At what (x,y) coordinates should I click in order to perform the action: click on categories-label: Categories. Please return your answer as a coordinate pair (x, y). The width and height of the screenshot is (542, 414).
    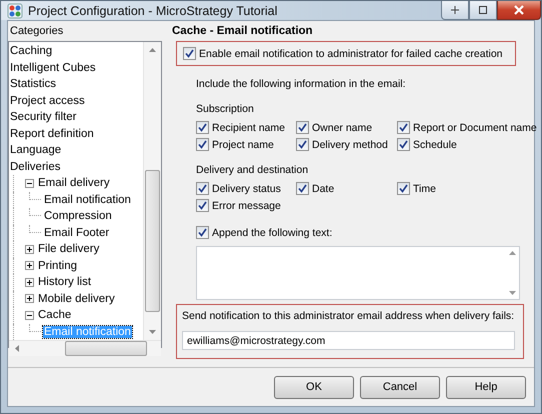
    Looking at the image, I should click on (36, 32).